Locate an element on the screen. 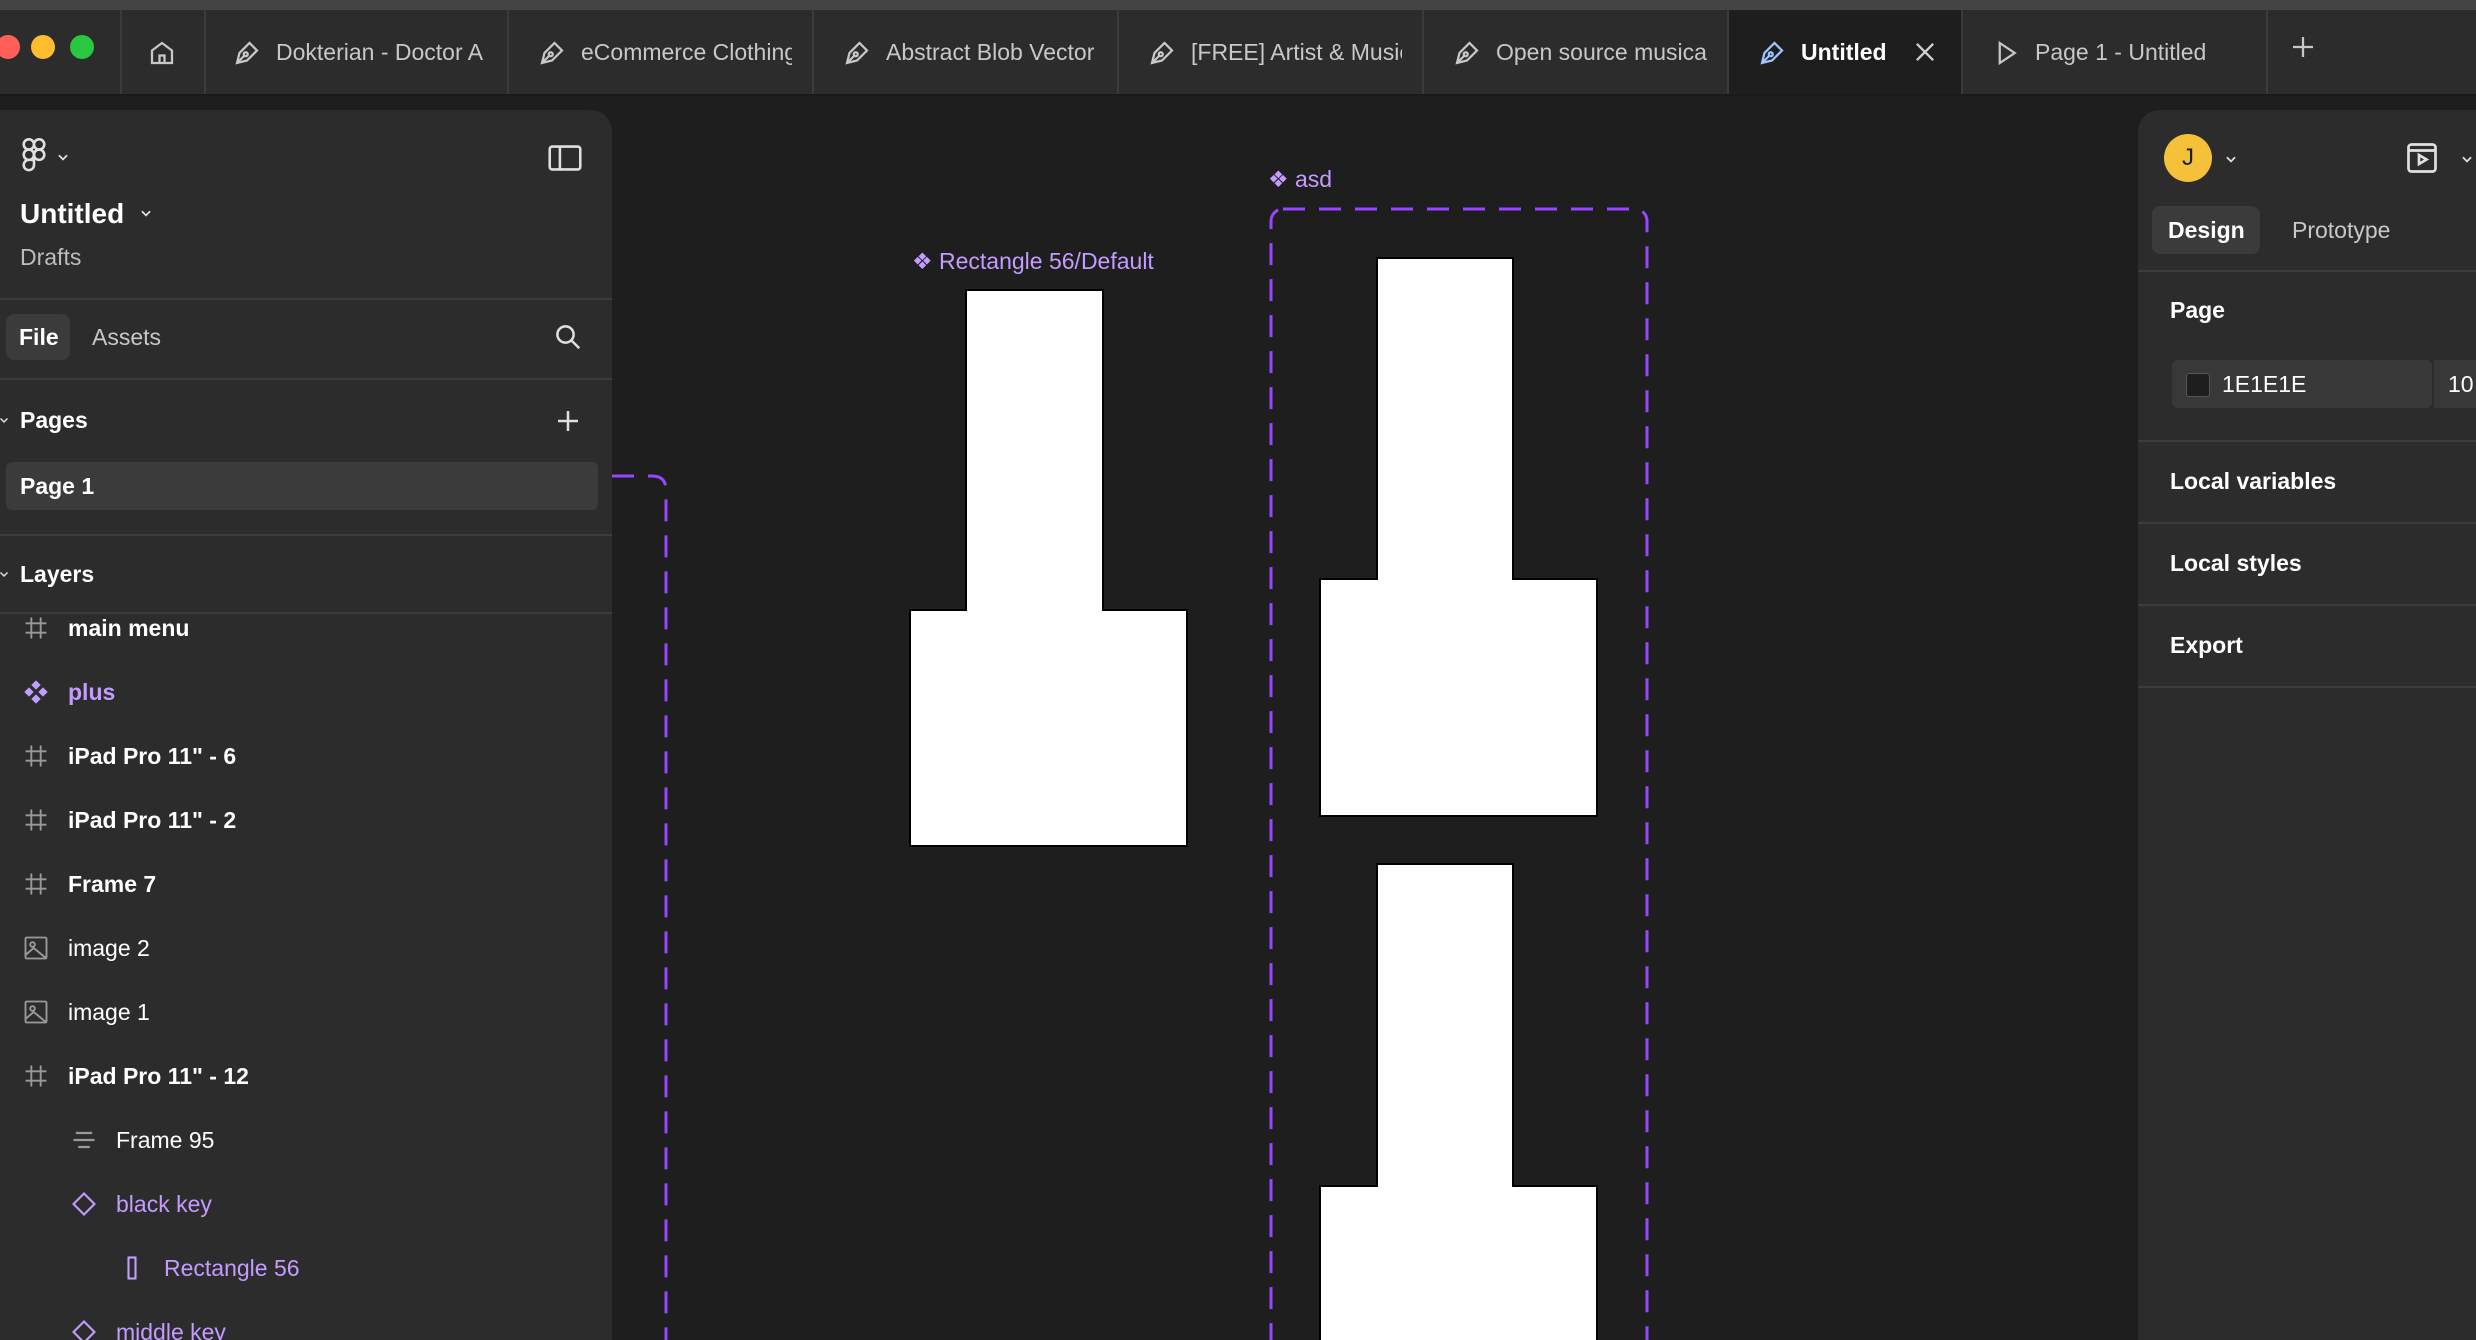 This screenshot has width=2476, height=1340. rectangle-icon is located at coordinates (132, 1268).